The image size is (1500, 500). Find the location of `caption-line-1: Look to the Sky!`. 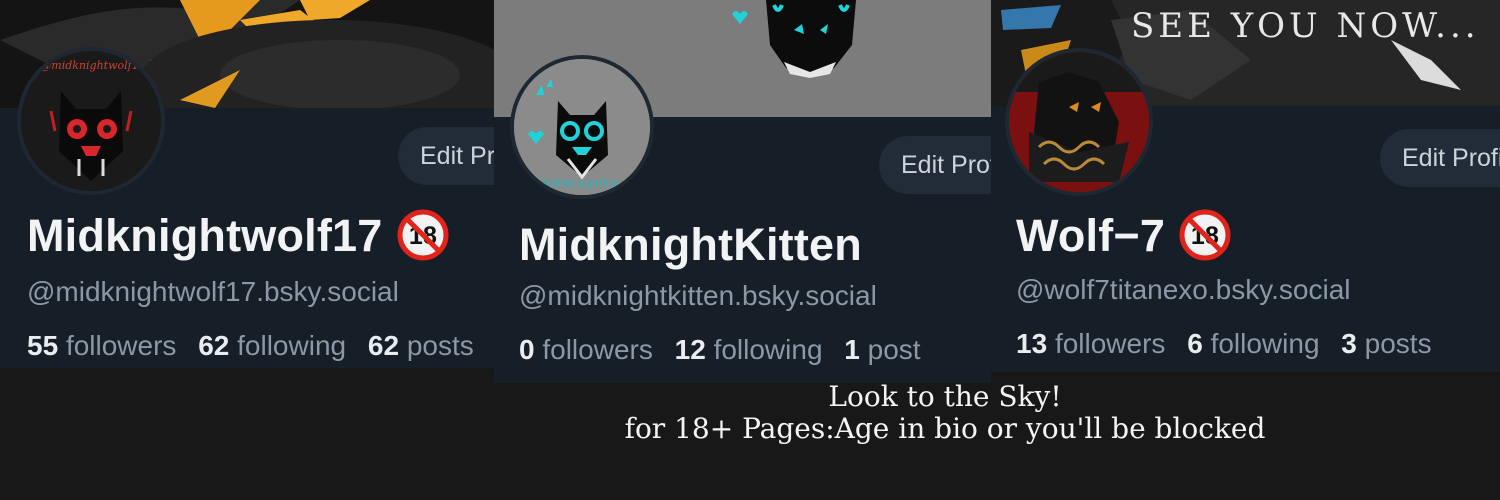

caption-line-1: Look to the Sky! is located at coordinates (945, 396).